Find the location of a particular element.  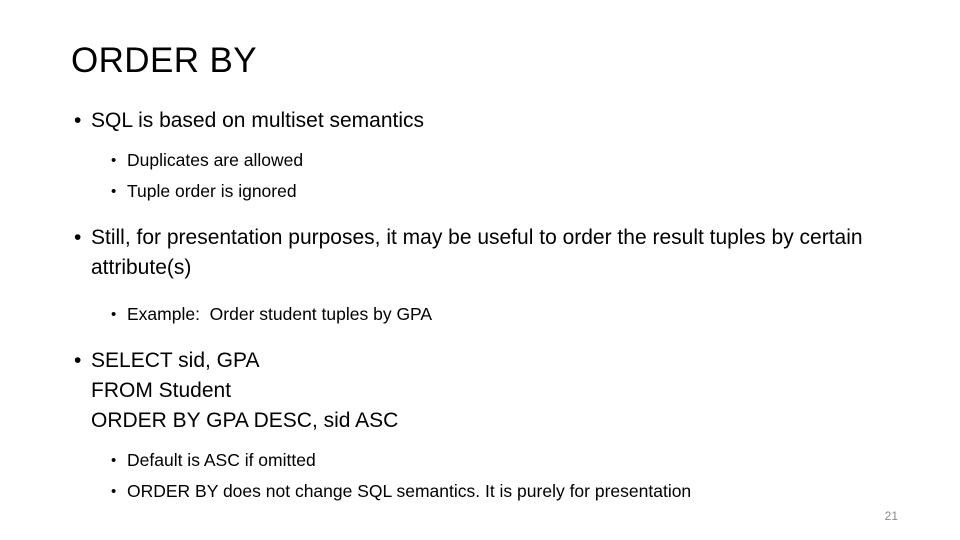

bullet-level2-text: Default is ASC if omitted is located at coordinates (221, 460).